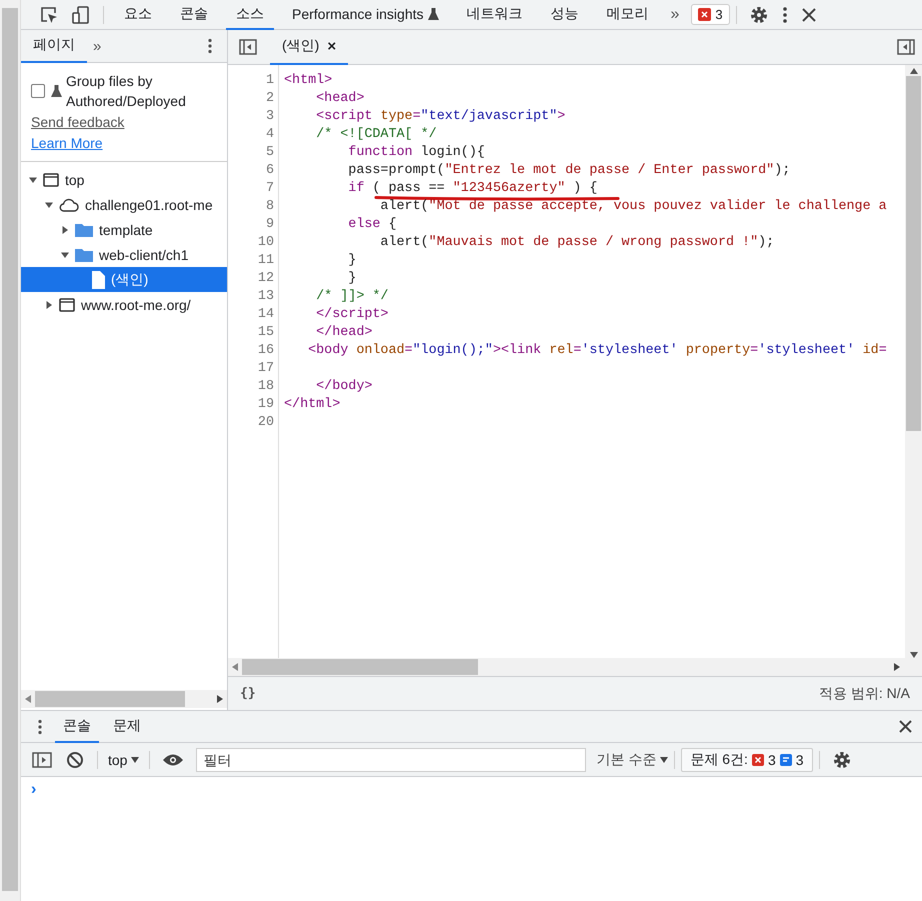 This screenshot has height=901, width=922. What do you see at coordinates (440, 116) in the screenshot?
I see `code-line: <script type="text/javascript">` at bounding box center [440, 116].